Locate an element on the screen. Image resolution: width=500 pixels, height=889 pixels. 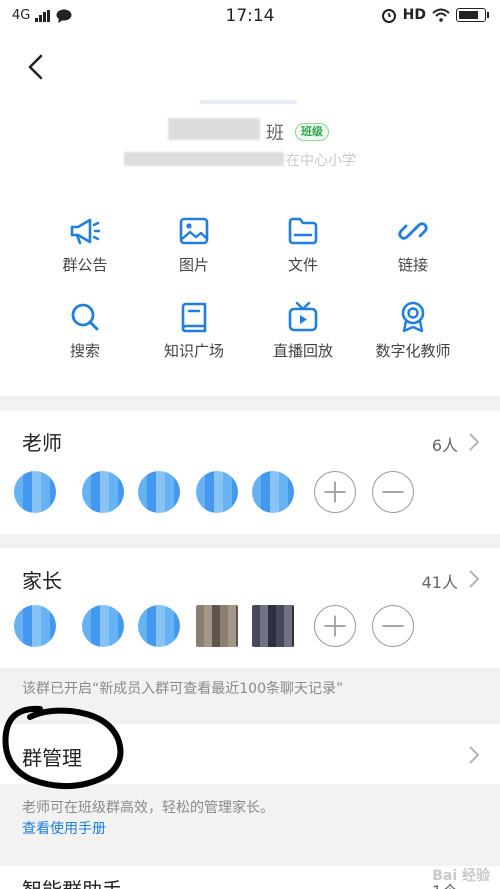
tool-links: 链接 is located at coordinates (413, 244).